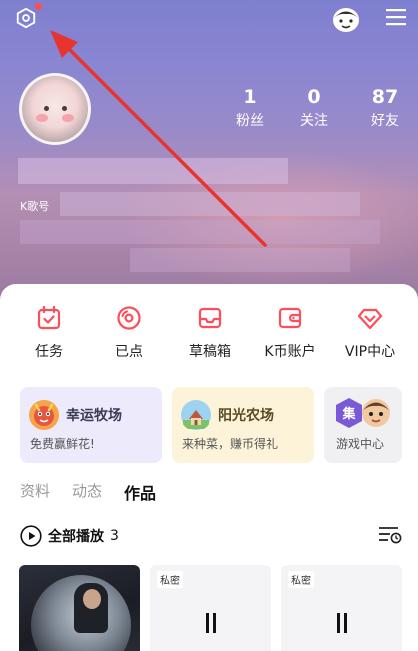 The width and height of the screenshot is (418, 651). I want to click on sort-button, so click(390, 535).